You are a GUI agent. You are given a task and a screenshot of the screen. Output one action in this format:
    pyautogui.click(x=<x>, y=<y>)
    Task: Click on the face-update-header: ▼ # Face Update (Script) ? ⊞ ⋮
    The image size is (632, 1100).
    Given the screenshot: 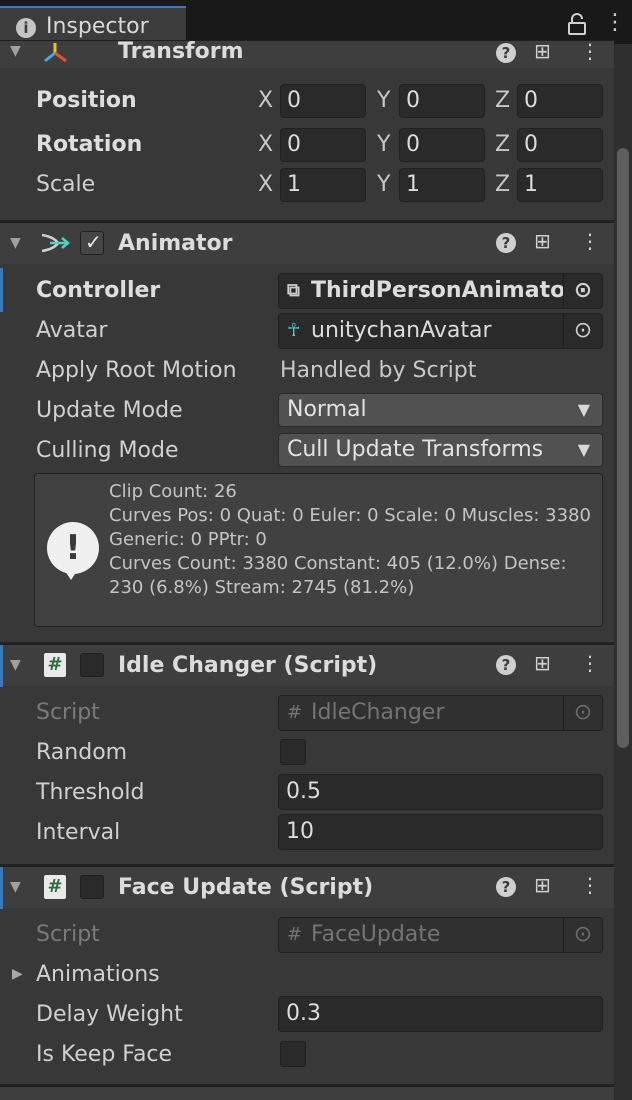 What is the action you would take?
    pyautogui.click(x=307, y=887)
    